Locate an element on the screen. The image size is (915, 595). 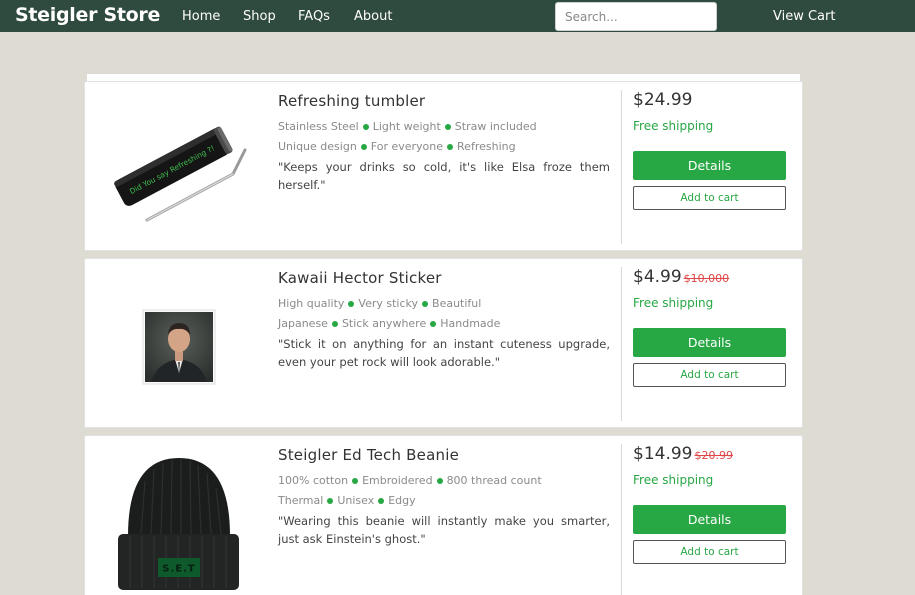
product-image is located at coordinates (180, 343).